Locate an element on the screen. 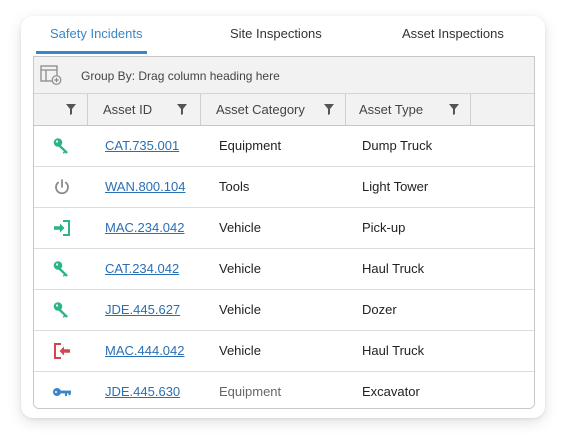  tab-site-inspections: Site Inspections is located at coordinates (276, 33).